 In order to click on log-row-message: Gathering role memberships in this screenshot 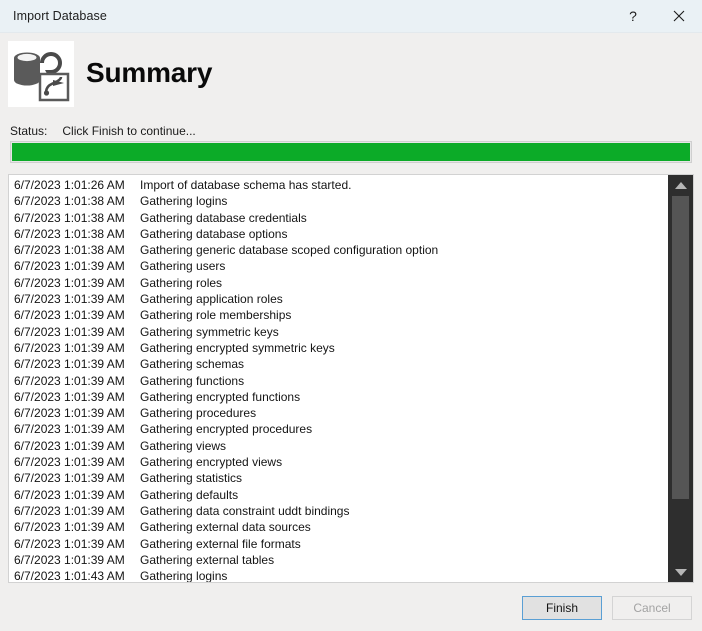, I will do `click(216, 315)`.